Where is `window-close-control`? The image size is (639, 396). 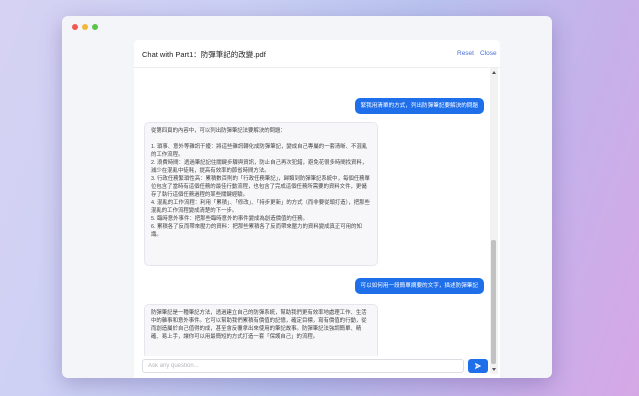
window-close-control is located at coordinates (75, 27).